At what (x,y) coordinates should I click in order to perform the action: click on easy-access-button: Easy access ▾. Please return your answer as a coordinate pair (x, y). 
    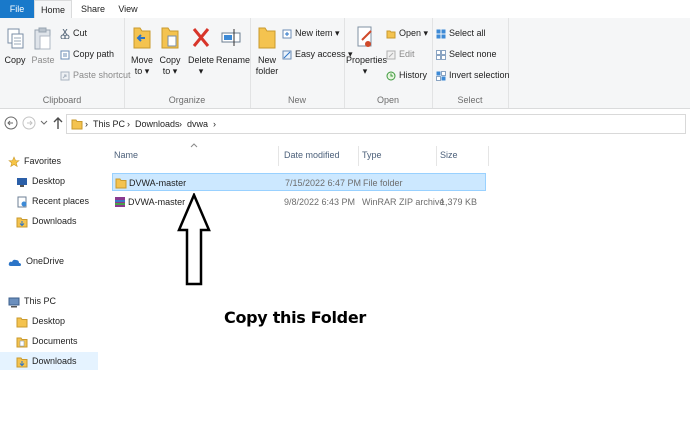
    Looking at the image, I should click on (317, 54).